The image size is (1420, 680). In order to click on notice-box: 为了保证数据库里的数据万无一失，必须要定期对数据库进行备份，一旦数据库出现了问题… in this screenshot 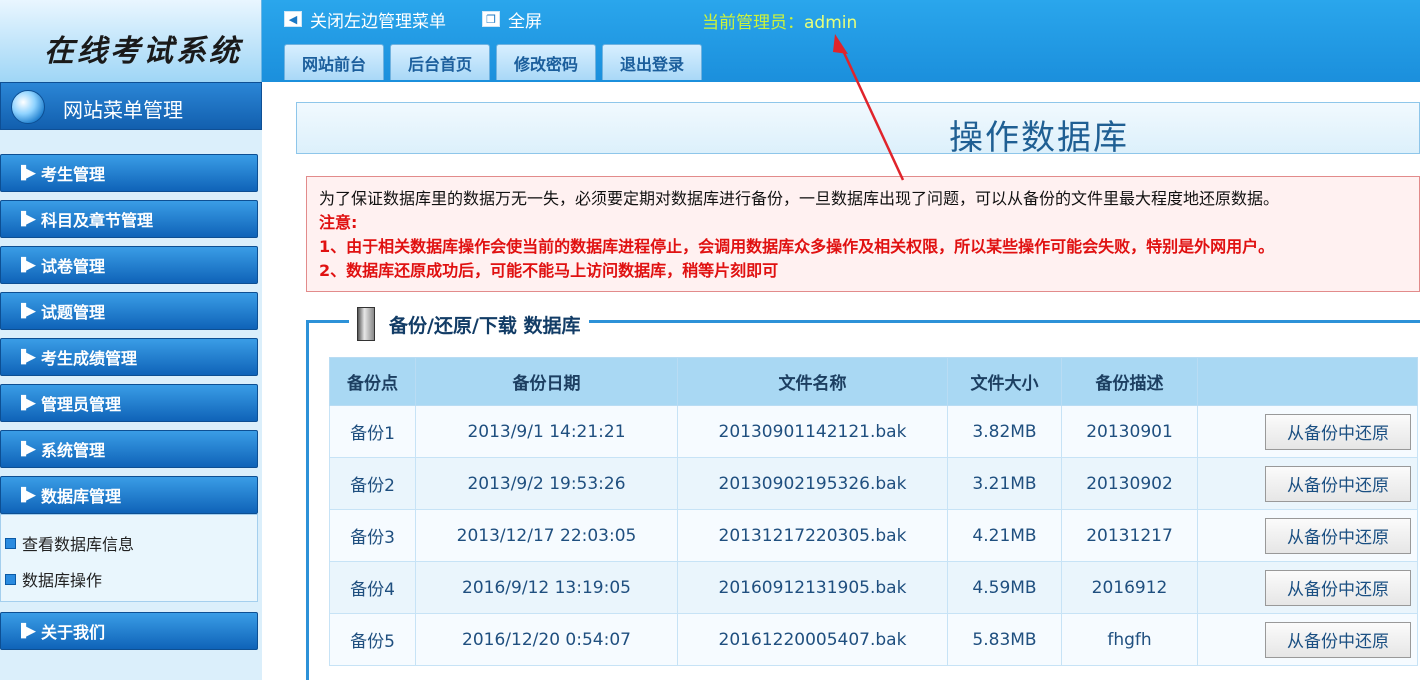, I will do `click(863, 234)`.